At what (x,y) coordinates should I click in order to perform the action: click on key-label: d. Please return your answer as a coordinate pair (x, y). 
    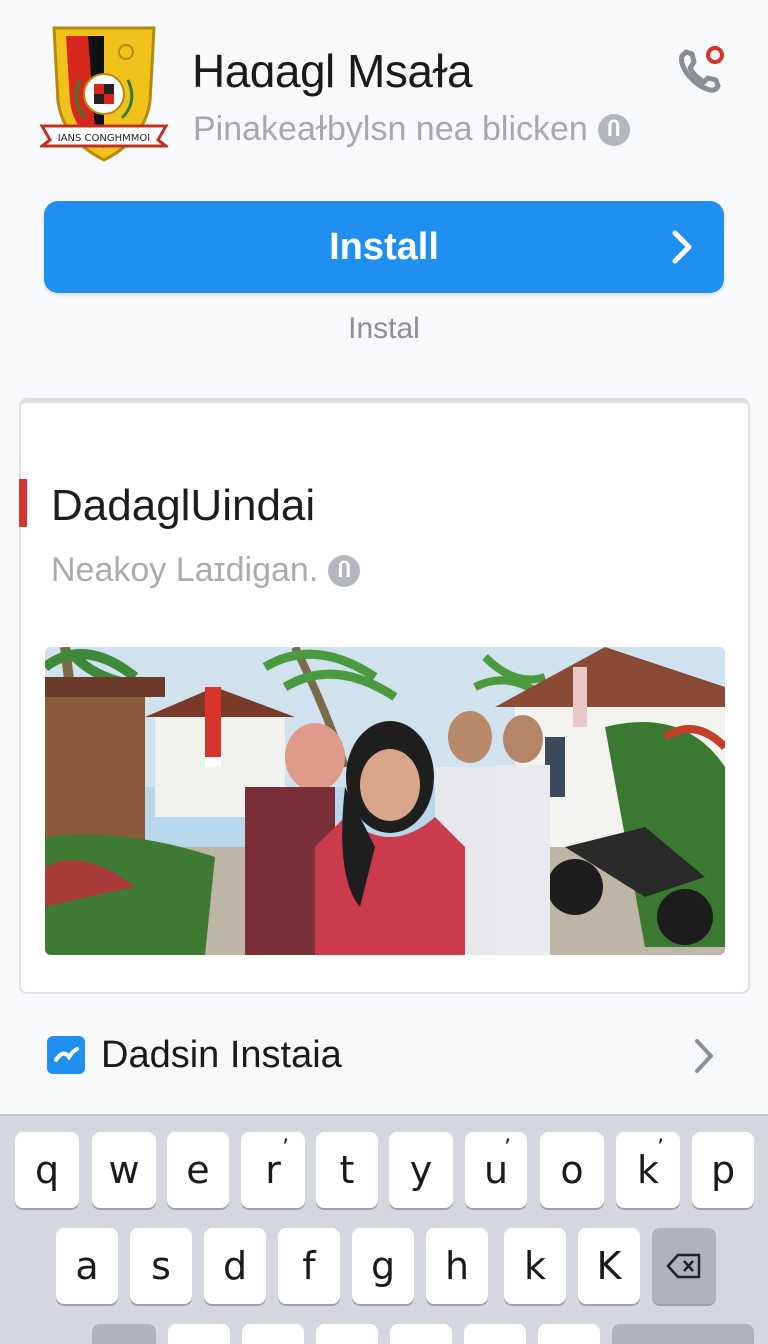
    Looking at the image, I should click on (235, 1266).